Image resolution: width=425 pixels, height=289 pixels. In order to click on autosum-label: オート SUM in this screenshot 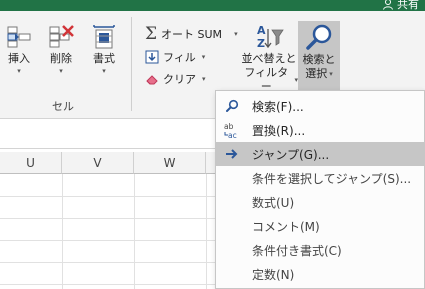, I will do `click(192, 34)`.